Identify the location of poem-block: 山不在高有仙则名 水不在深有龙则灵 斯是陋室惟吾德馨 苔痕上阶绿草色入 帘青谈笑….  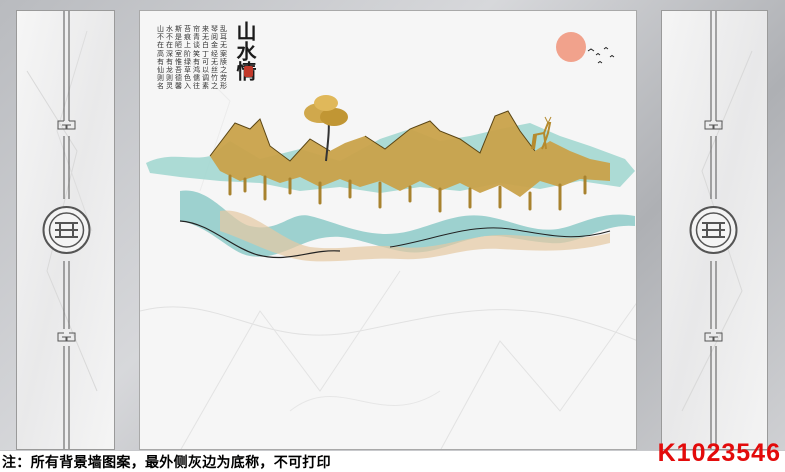
(192, 70).